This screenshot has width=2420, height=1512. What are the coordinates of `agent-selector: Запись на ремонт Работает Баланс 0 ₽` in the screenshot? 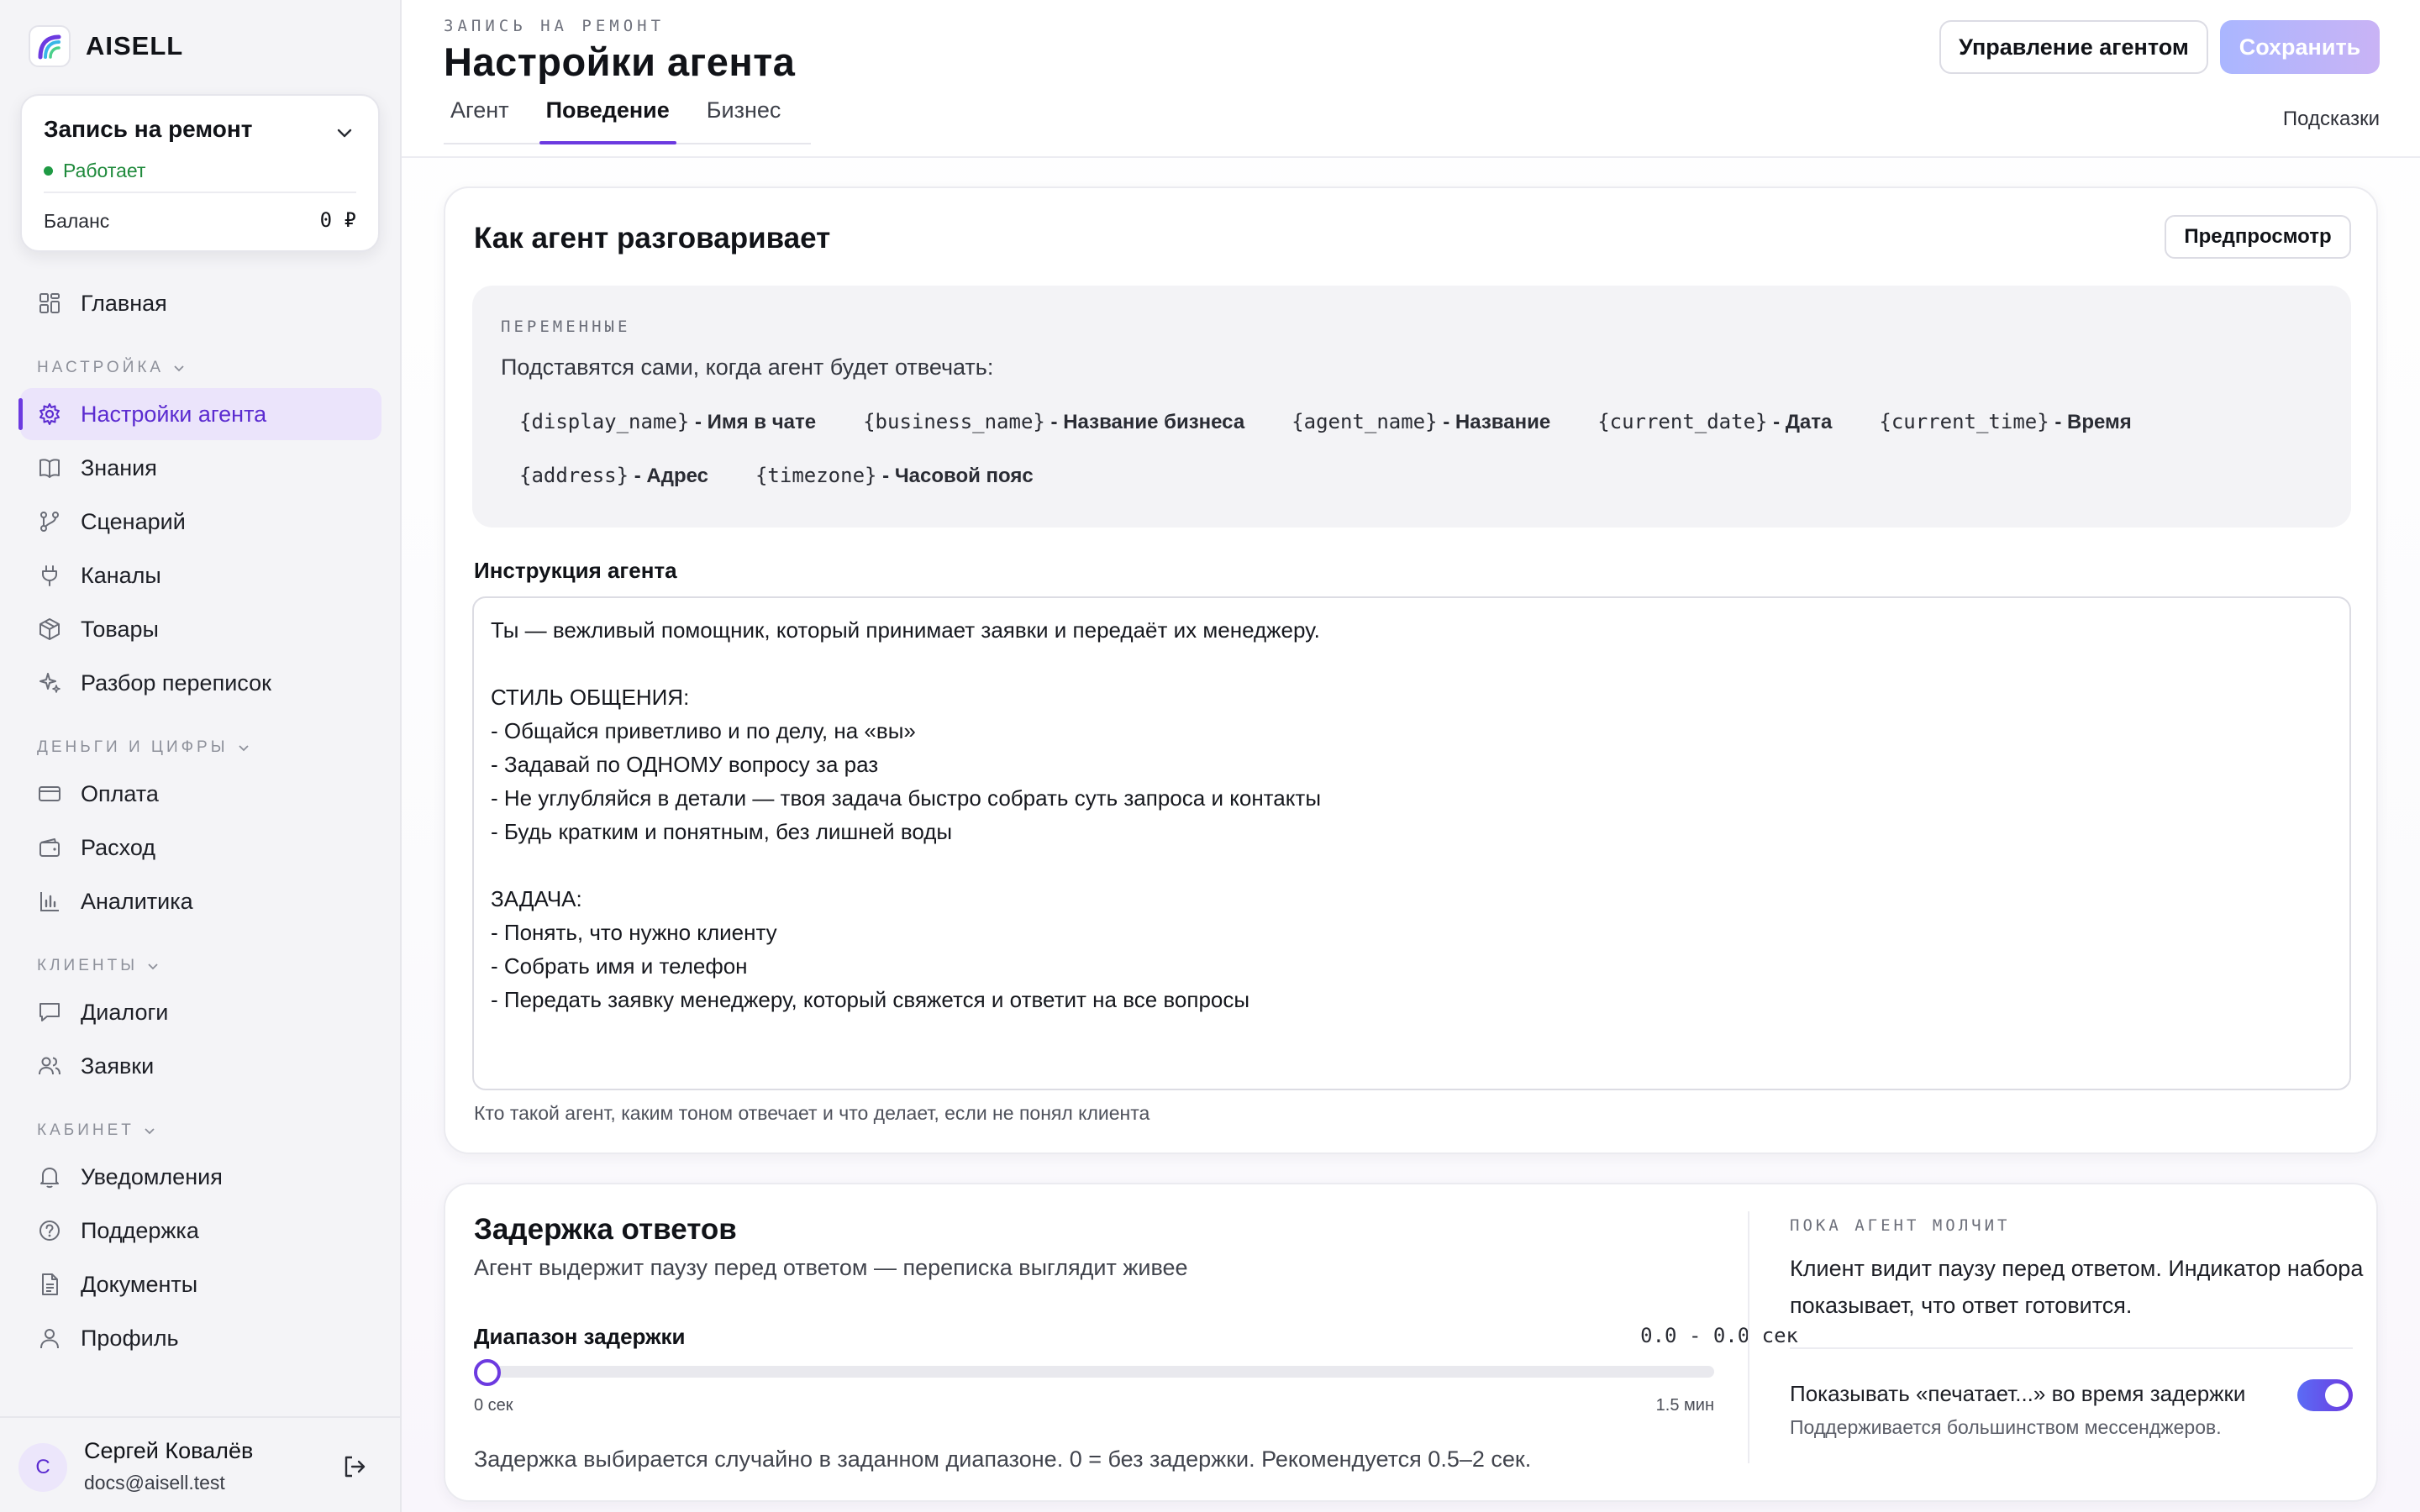 It's located at (200, 173).